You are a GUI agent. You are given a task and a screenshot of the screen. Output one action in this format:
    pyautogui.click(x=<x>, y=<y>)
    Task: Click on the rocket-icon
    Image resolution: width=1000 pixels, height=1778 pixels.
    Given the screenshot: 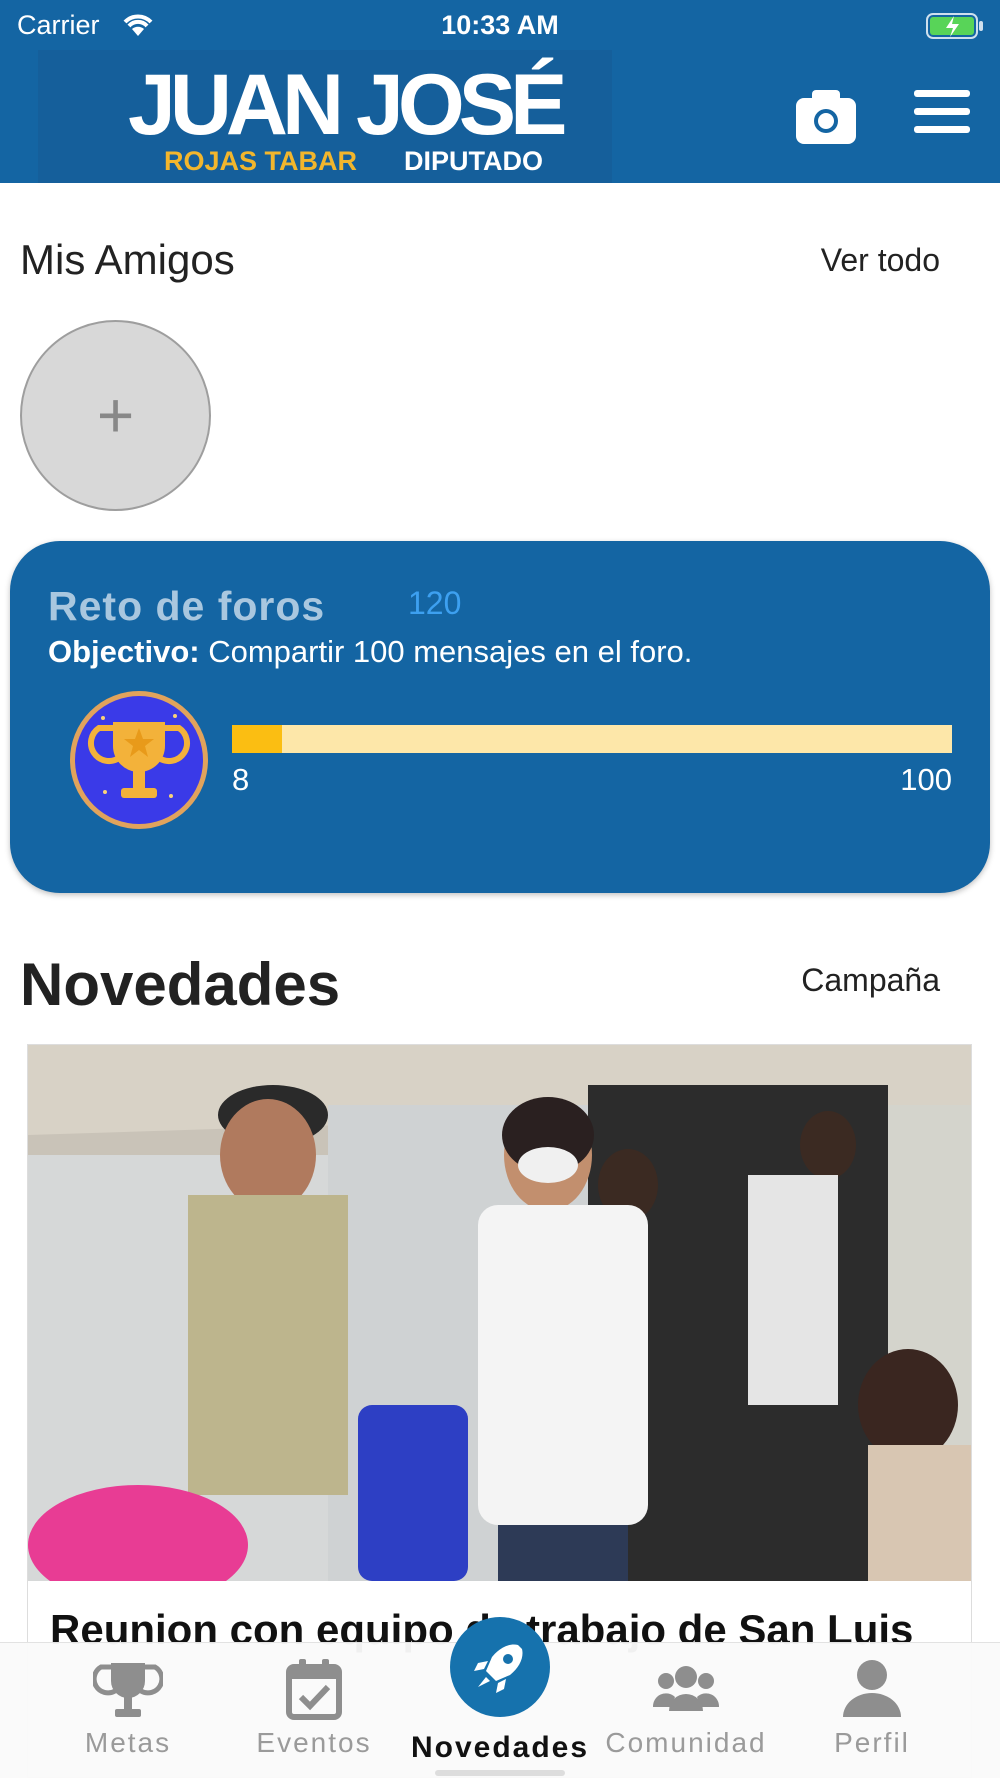 What is the action you would take?
    pyautogui.click(x=498, y=1668)
    